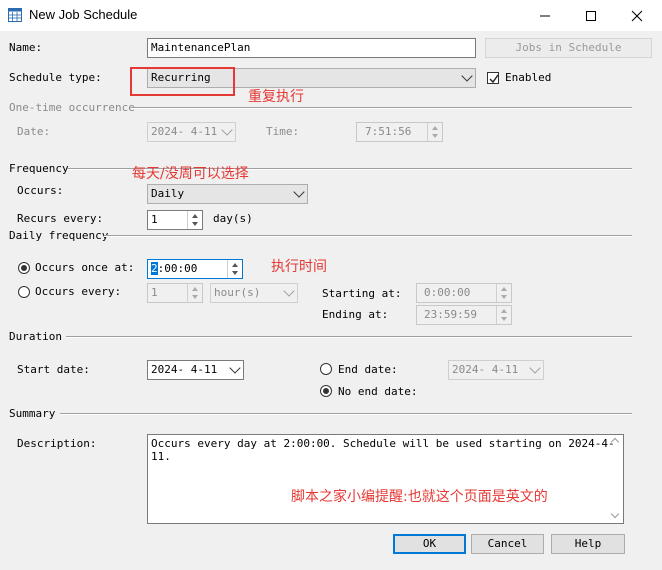 The width and height of the screenshot is (662, 570). Describe the element at coordinates (83, 14) in the screenshot. I see `window-title: New Job Schedule` at that location.